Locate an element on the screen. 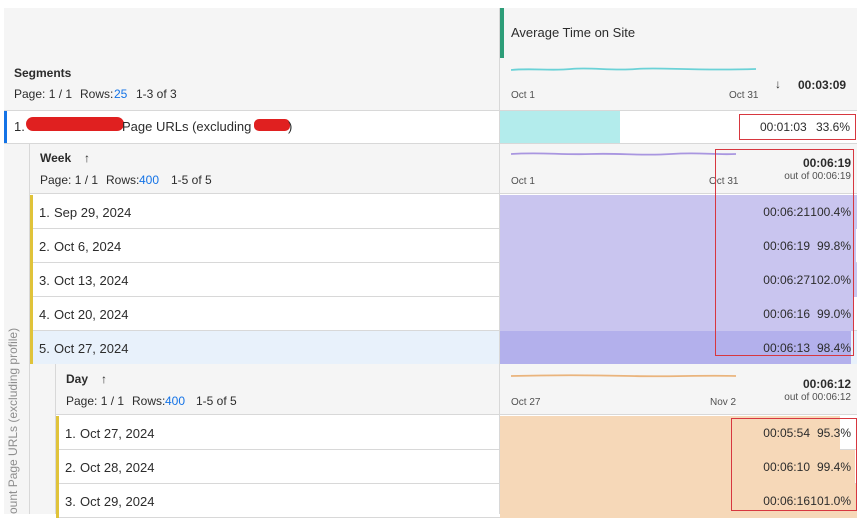  day-date-start: Oct 27 is located at coordinates (526, 402).